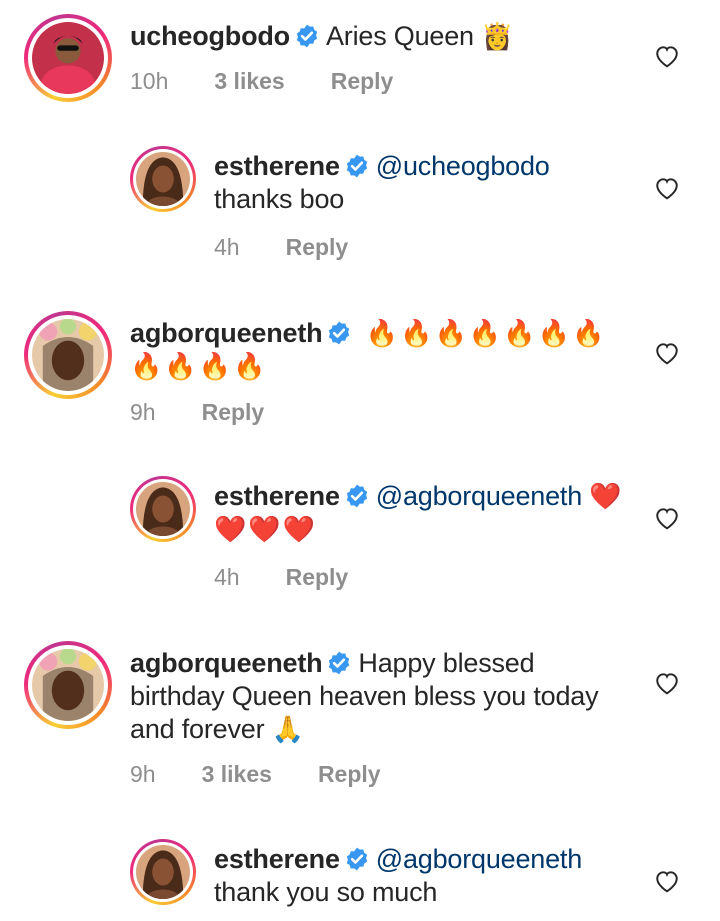  I want to click on pray-emoji: 🙏, so click(289, 729).